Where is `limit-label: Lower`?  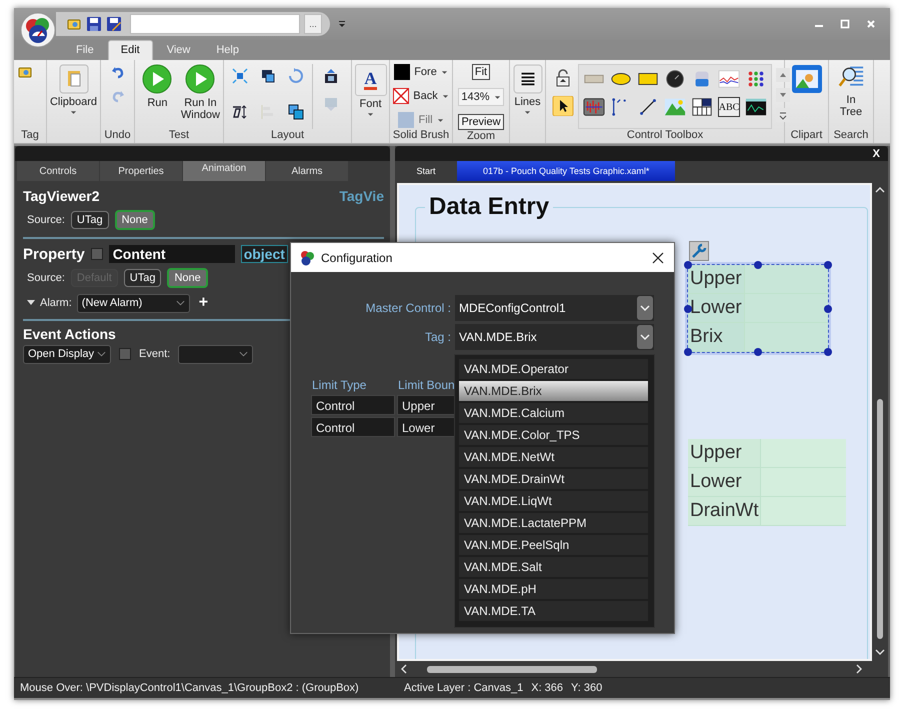 limit-label: Lower is located at coordinates (716, 308).